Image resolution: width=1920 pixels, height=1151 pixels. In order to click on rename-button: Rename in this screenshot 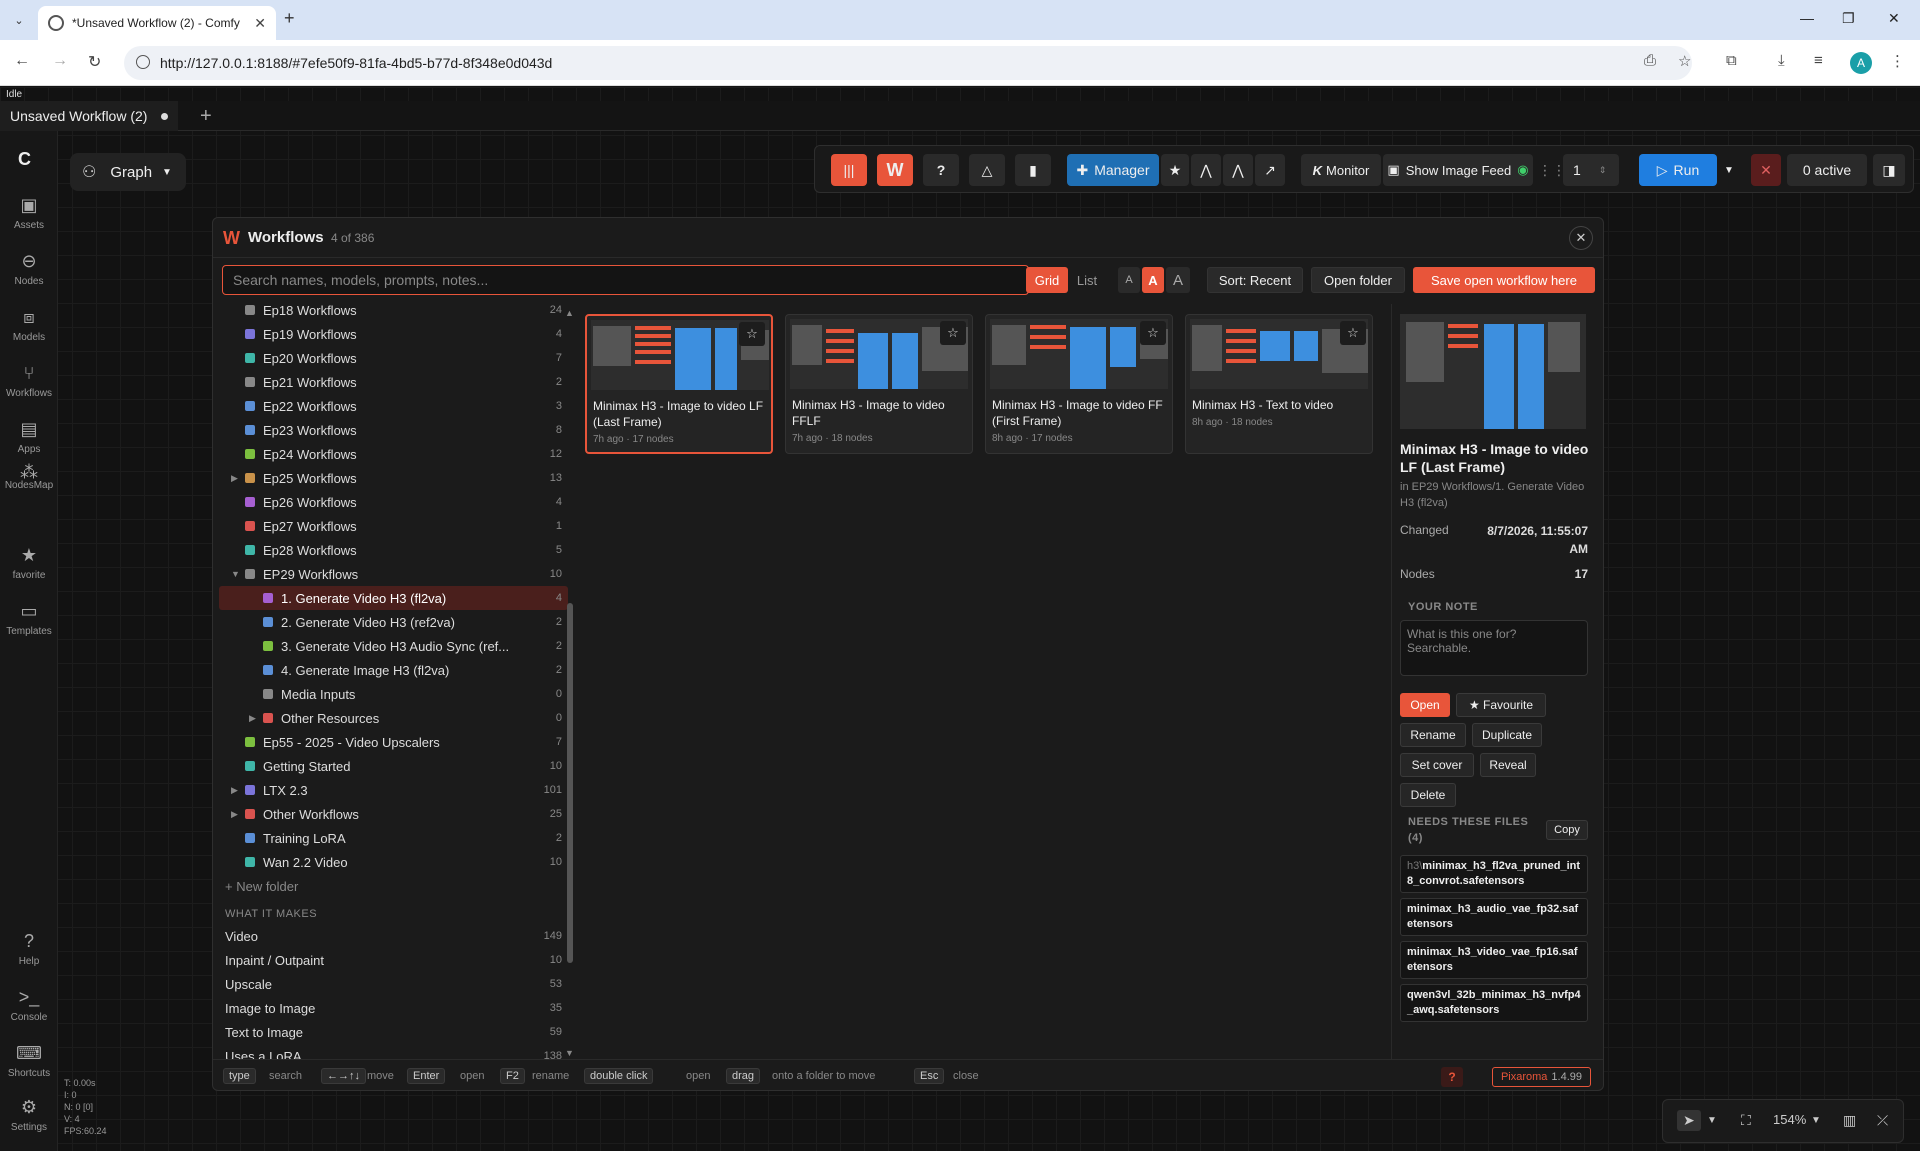, I will do `click(1433, 735)`.